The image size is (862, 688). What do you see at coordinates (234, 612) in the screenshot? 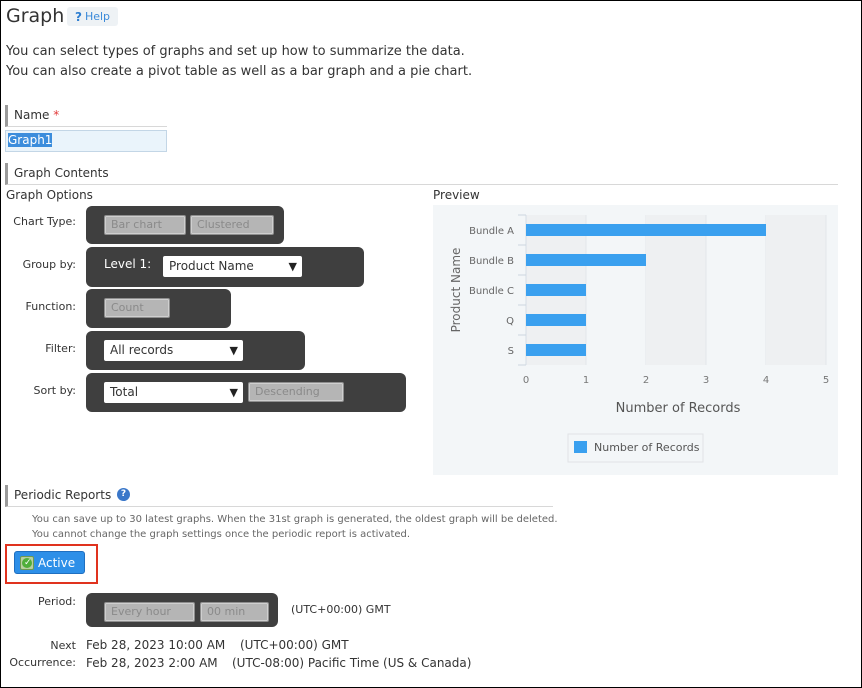
I see `minute-field: 00 min` at bounding box center [234, 612].